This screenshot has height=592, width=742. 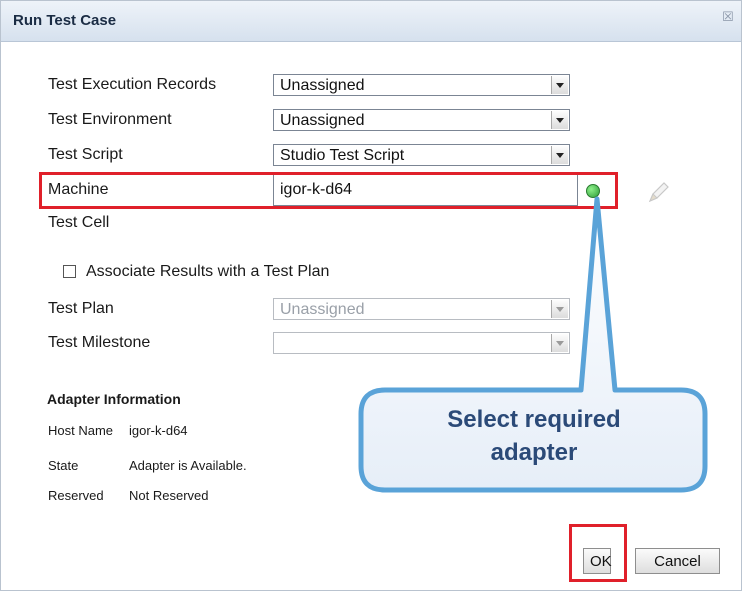 I want to click on callout-line-1: Select required, so click(x=534, y=419).